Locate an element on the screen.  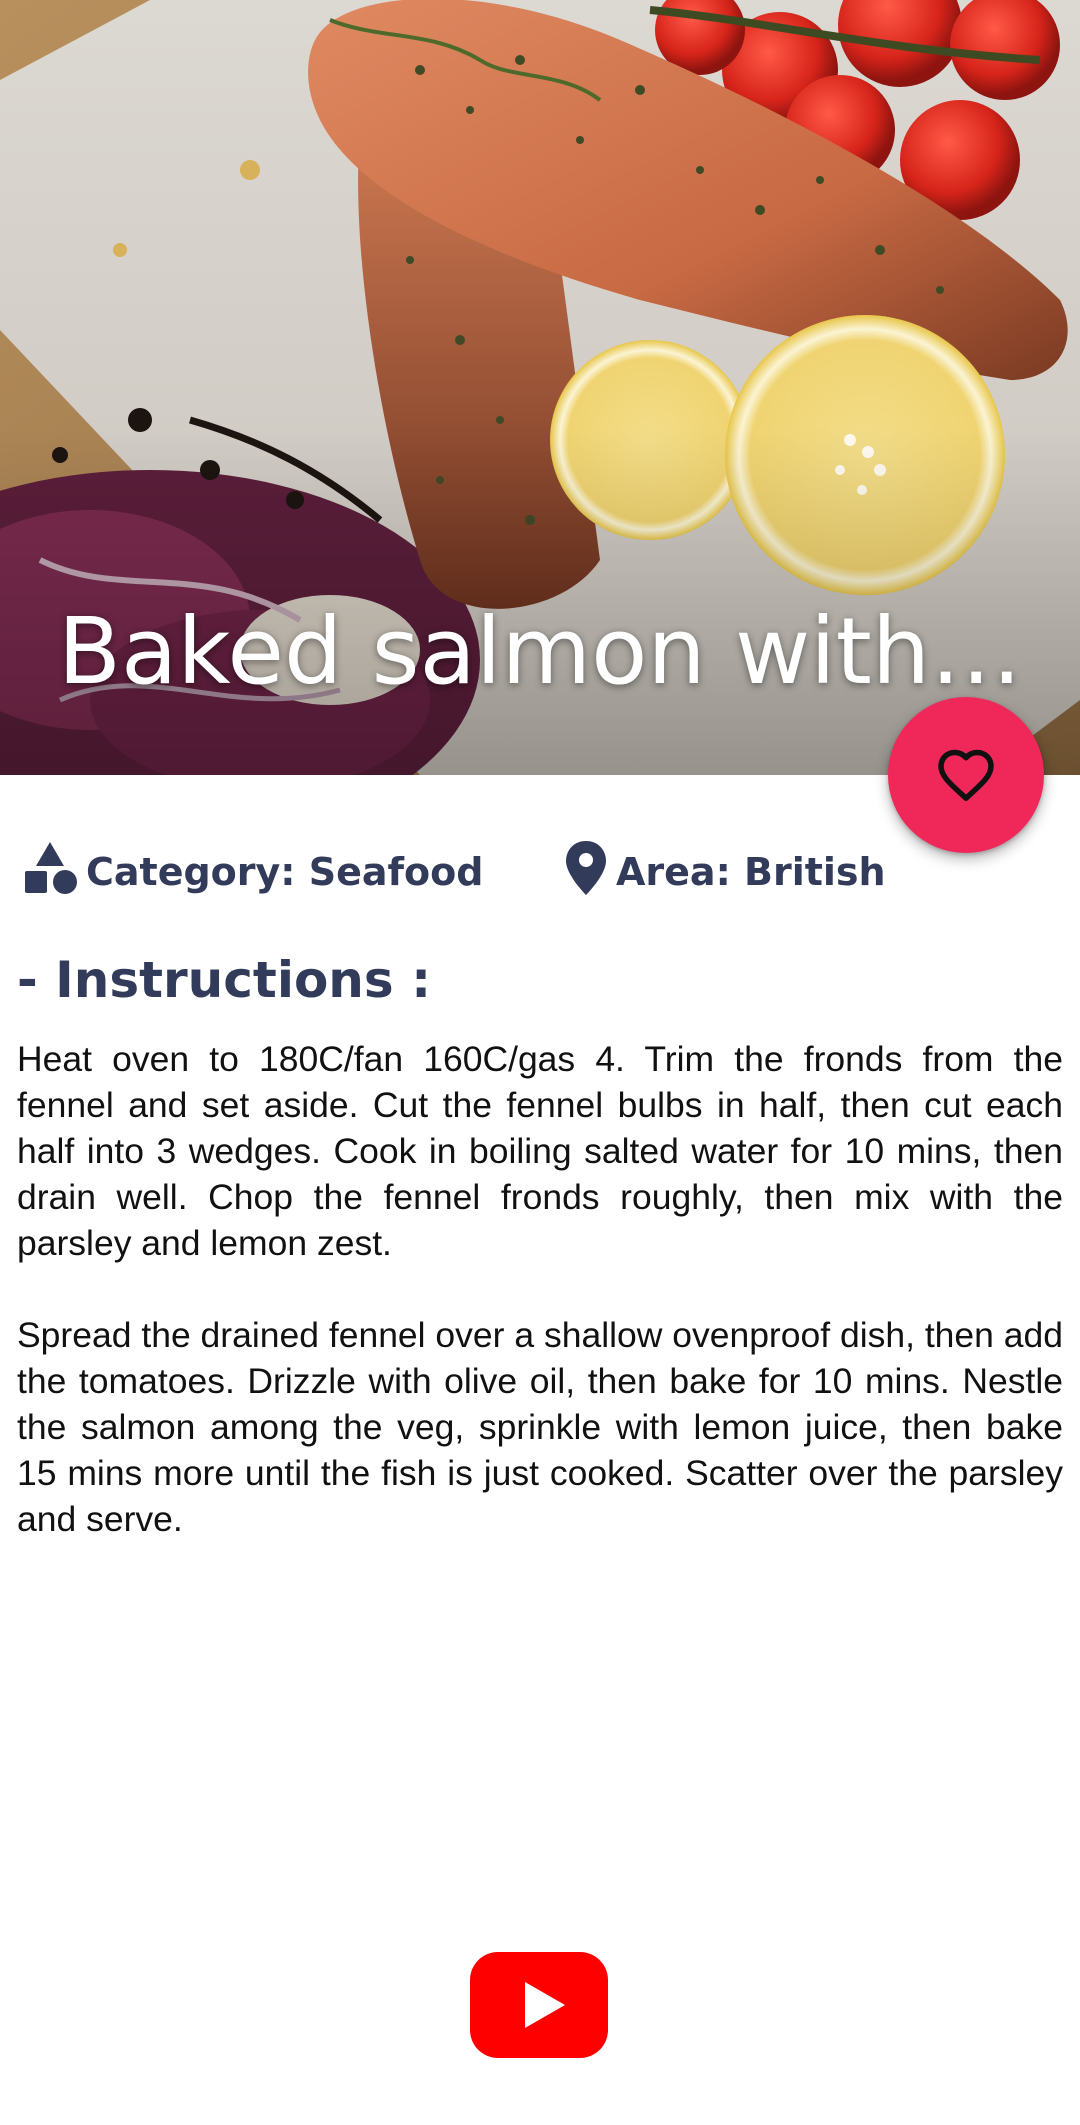
shapes-icon is located at coordinates (51, 872).